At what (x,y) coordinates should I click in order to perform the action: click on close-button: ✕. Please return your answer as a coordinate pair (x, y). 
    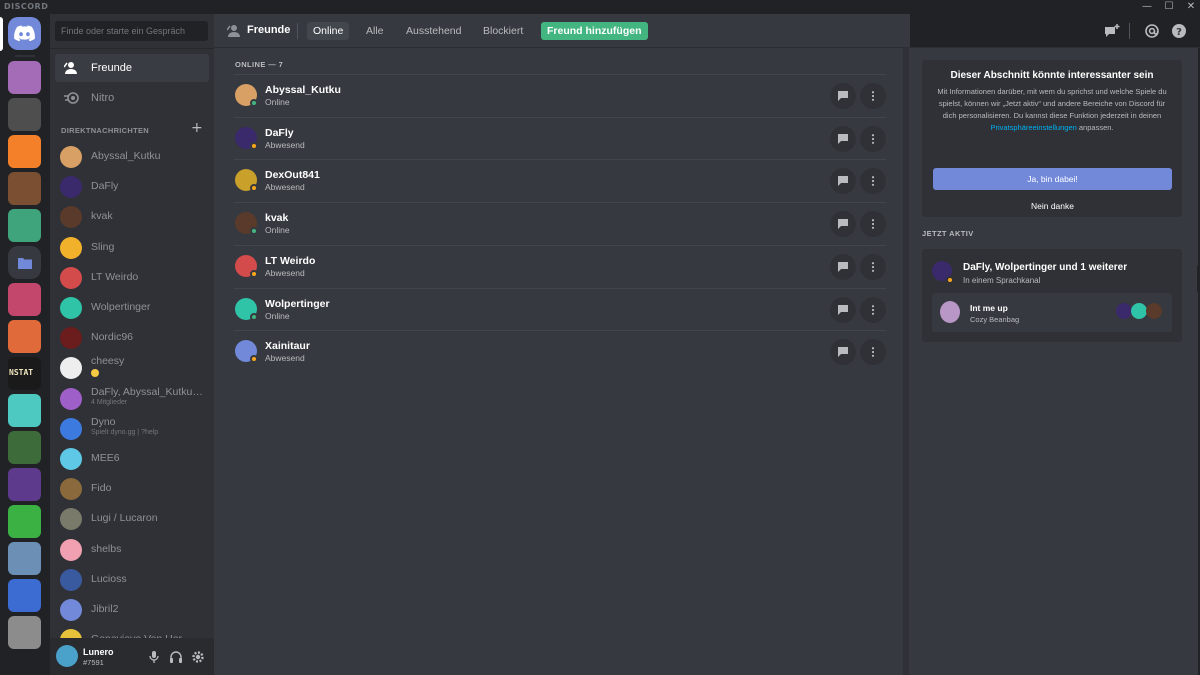
    Looking at the image, I should click on (1191, 7).